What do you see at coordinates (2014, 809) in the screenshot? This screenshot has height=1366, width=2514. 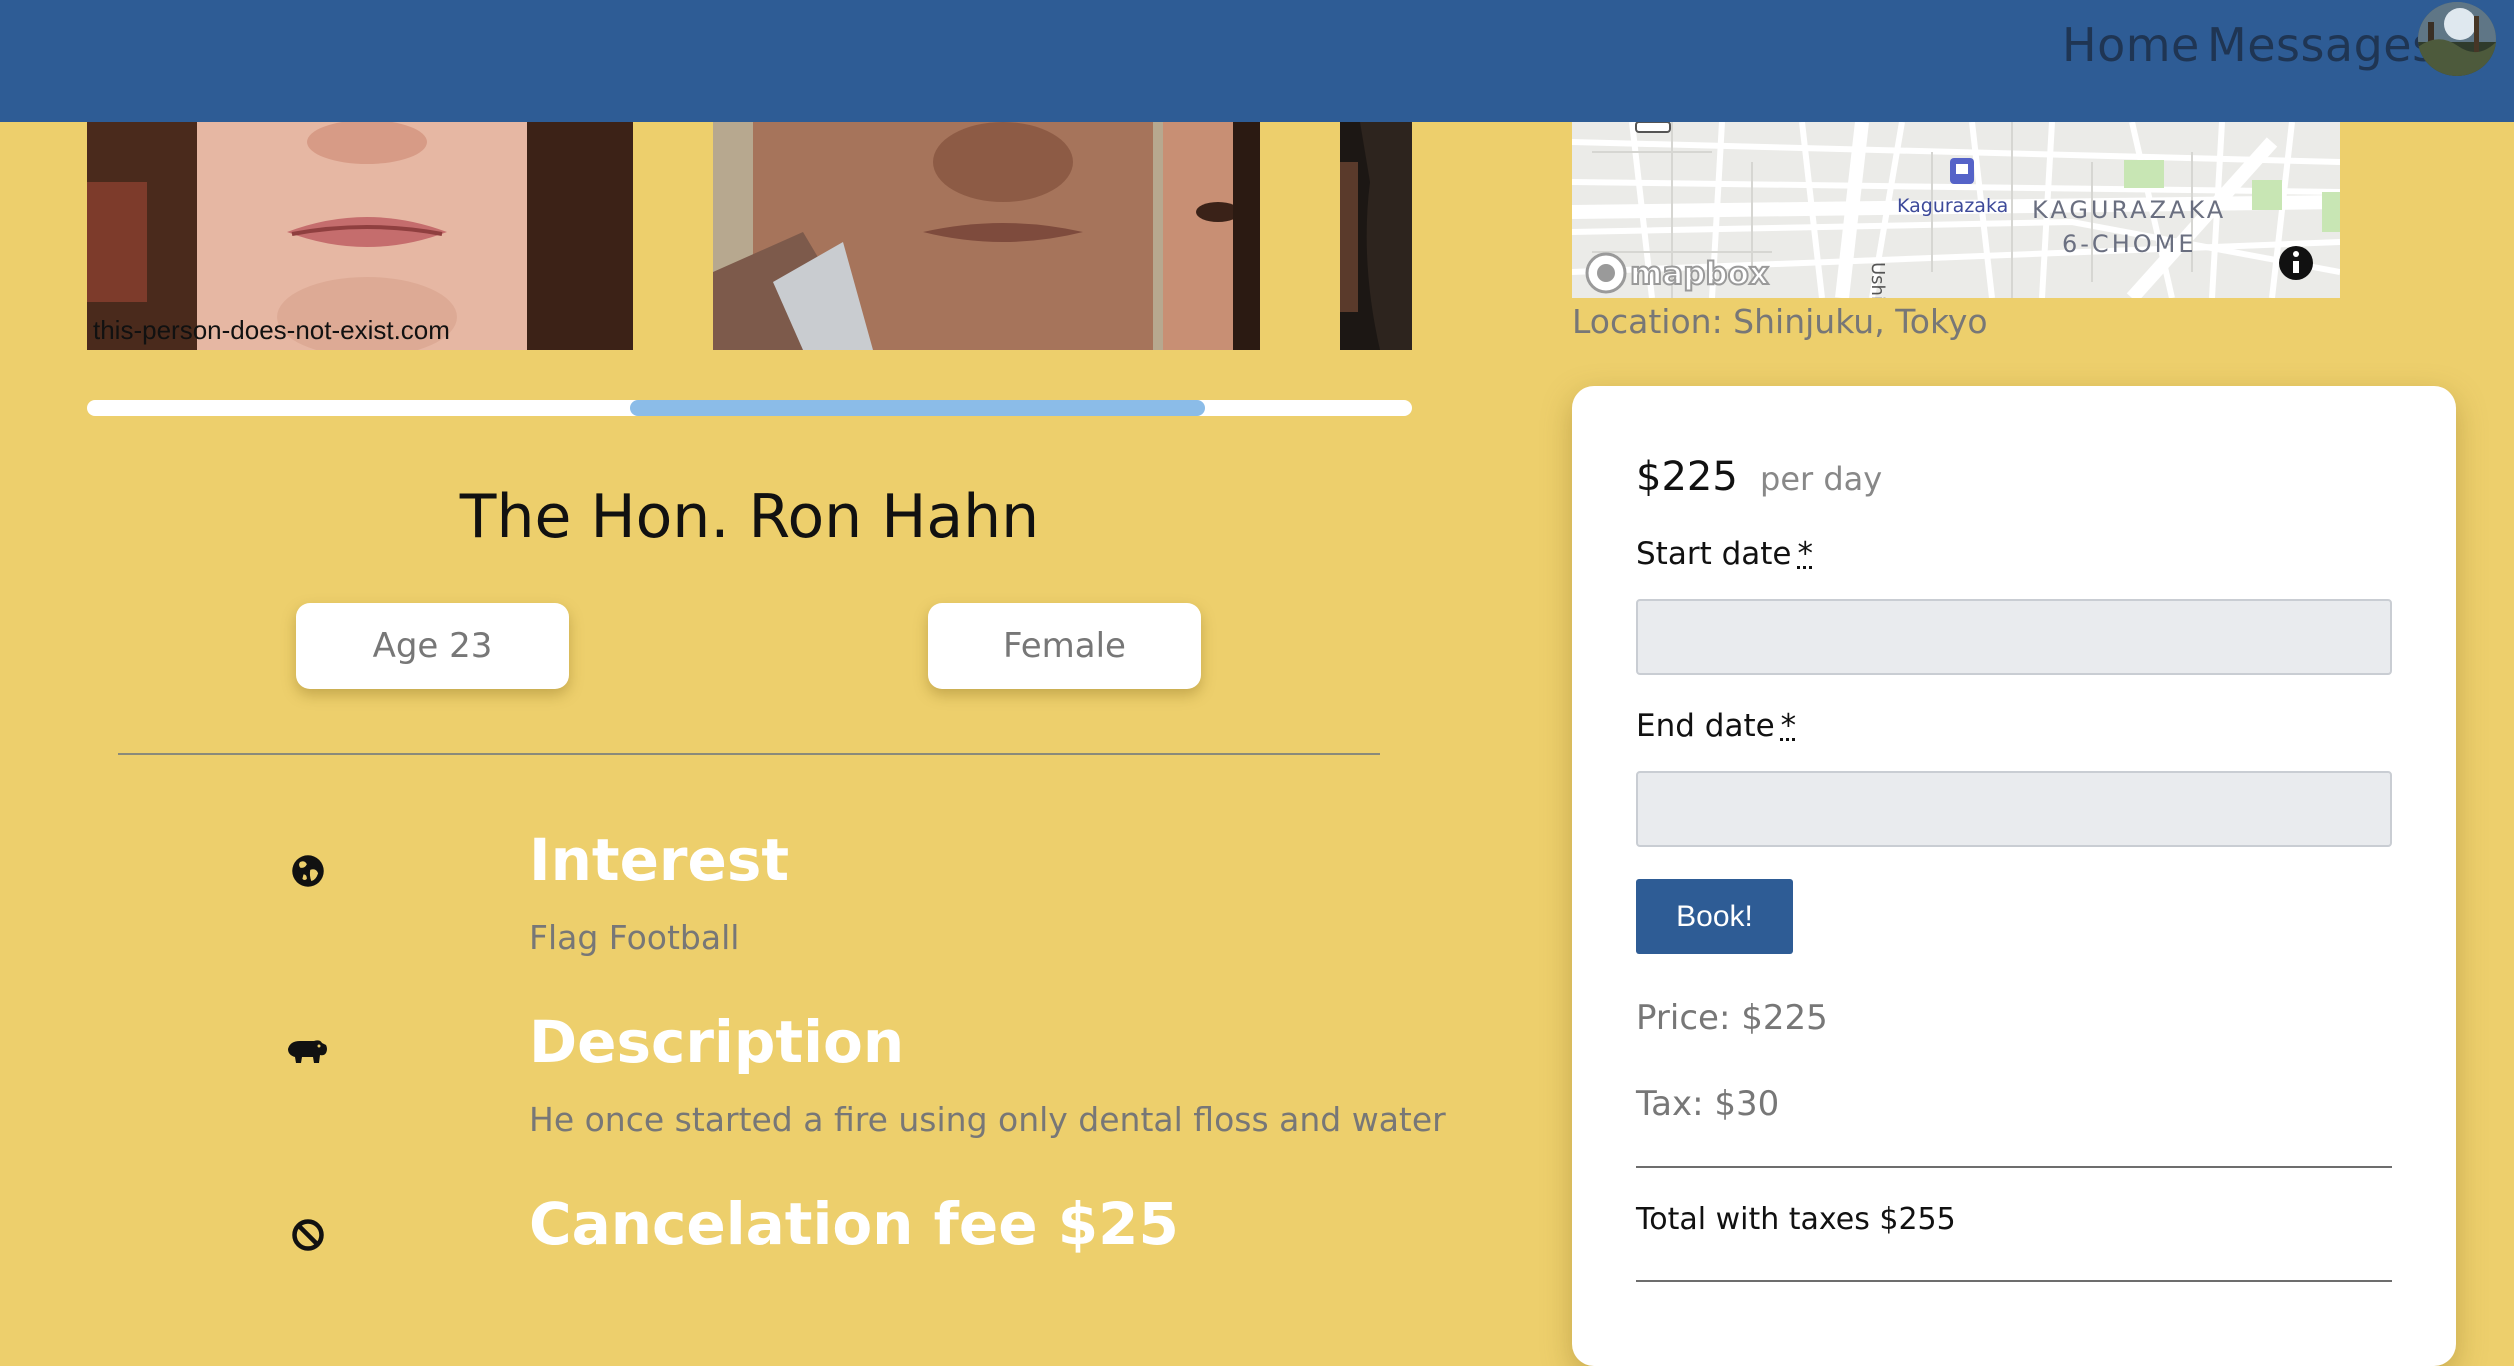 I see `end-date-input` at bounding box center [2014, 809].